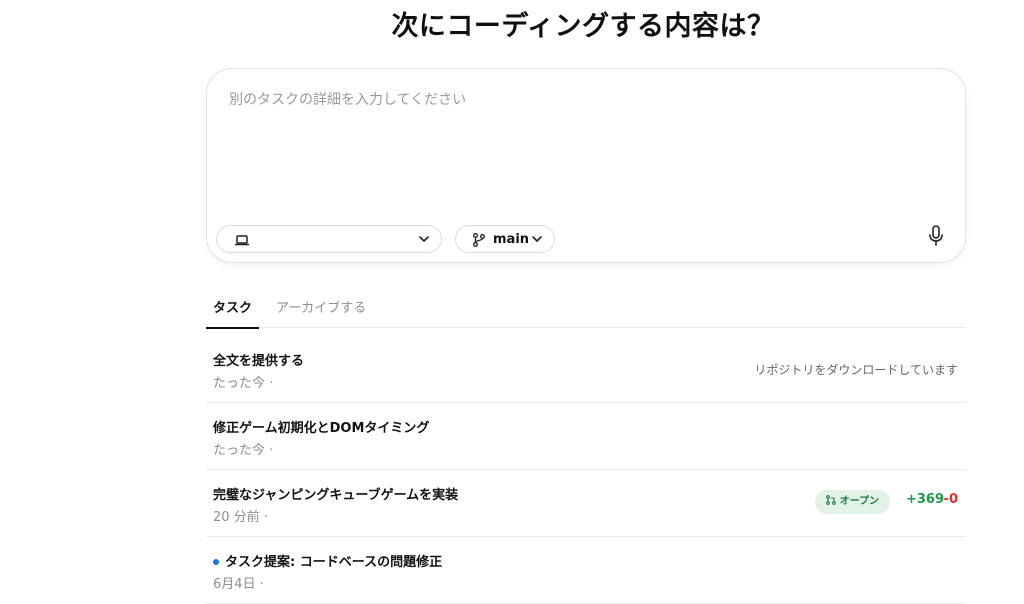  Describe the element at coordinates (830, 500) in the screenshot. I see `pull-request-icon` at that location.